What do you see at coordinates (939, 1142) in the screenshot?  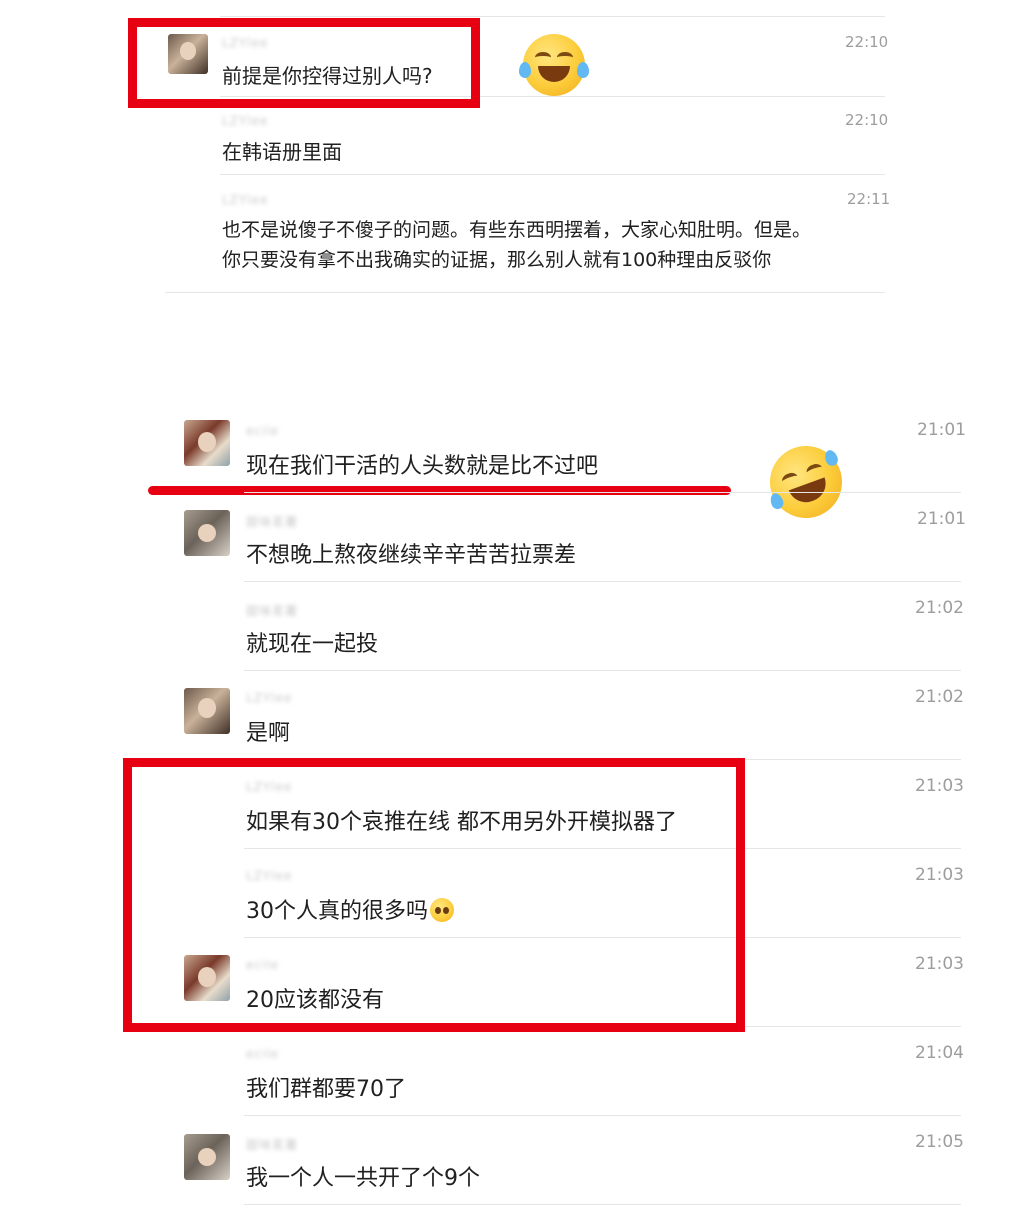 I see `message-time: 21:05` at bounding box center [939, 1142].